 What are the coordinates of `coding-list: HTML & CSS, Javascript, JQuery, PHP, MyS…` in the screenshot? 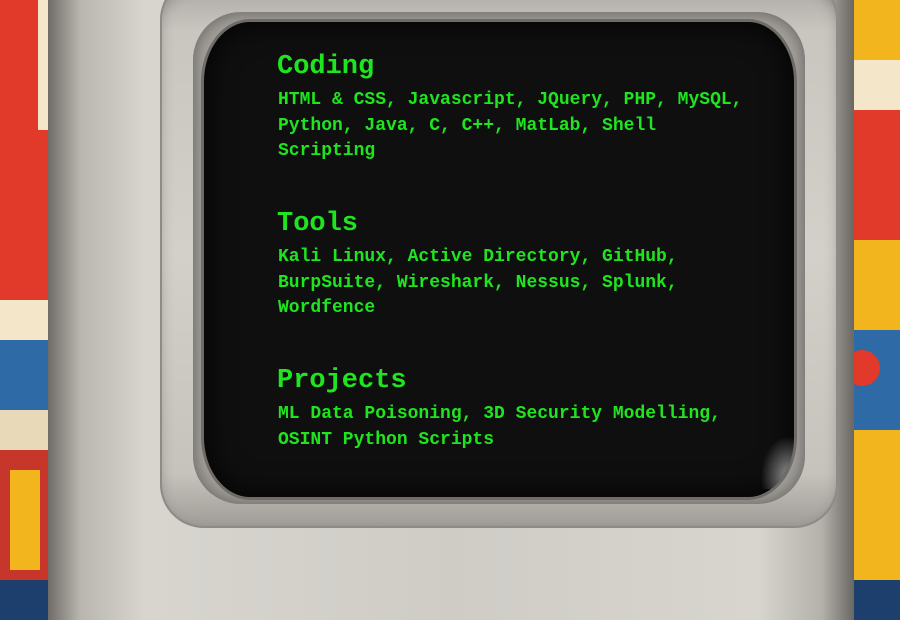 It's located at (510, 125).